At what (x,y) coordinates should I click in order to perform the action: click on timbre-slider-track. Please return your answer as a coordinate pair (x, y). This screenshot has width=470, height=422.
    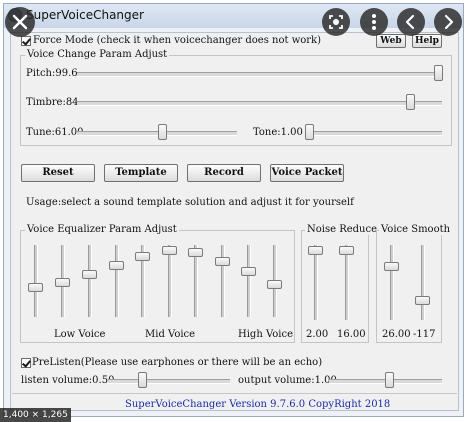
    Looking at the image, I should click on (259, 103).